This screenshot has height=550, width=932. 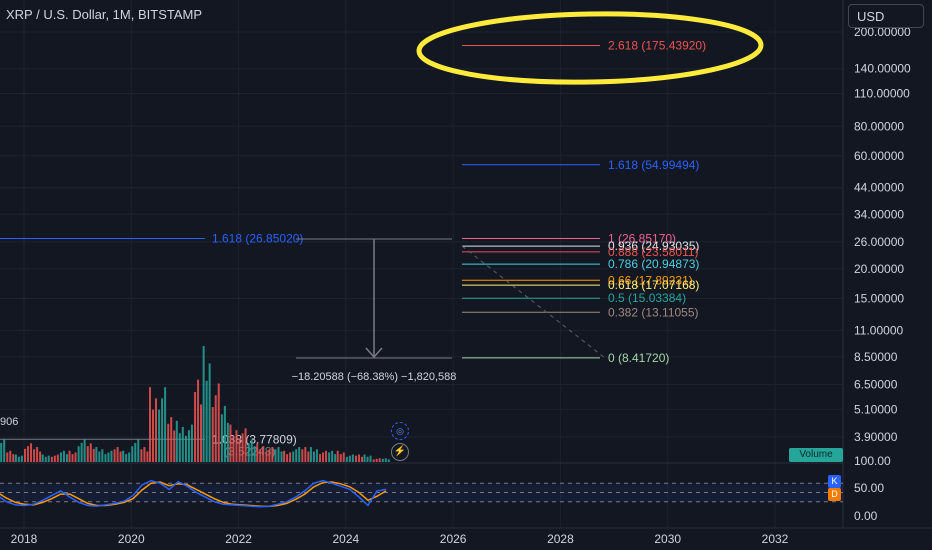 I want to click on price-tick: 34.00000, so click(x=879, y=214).